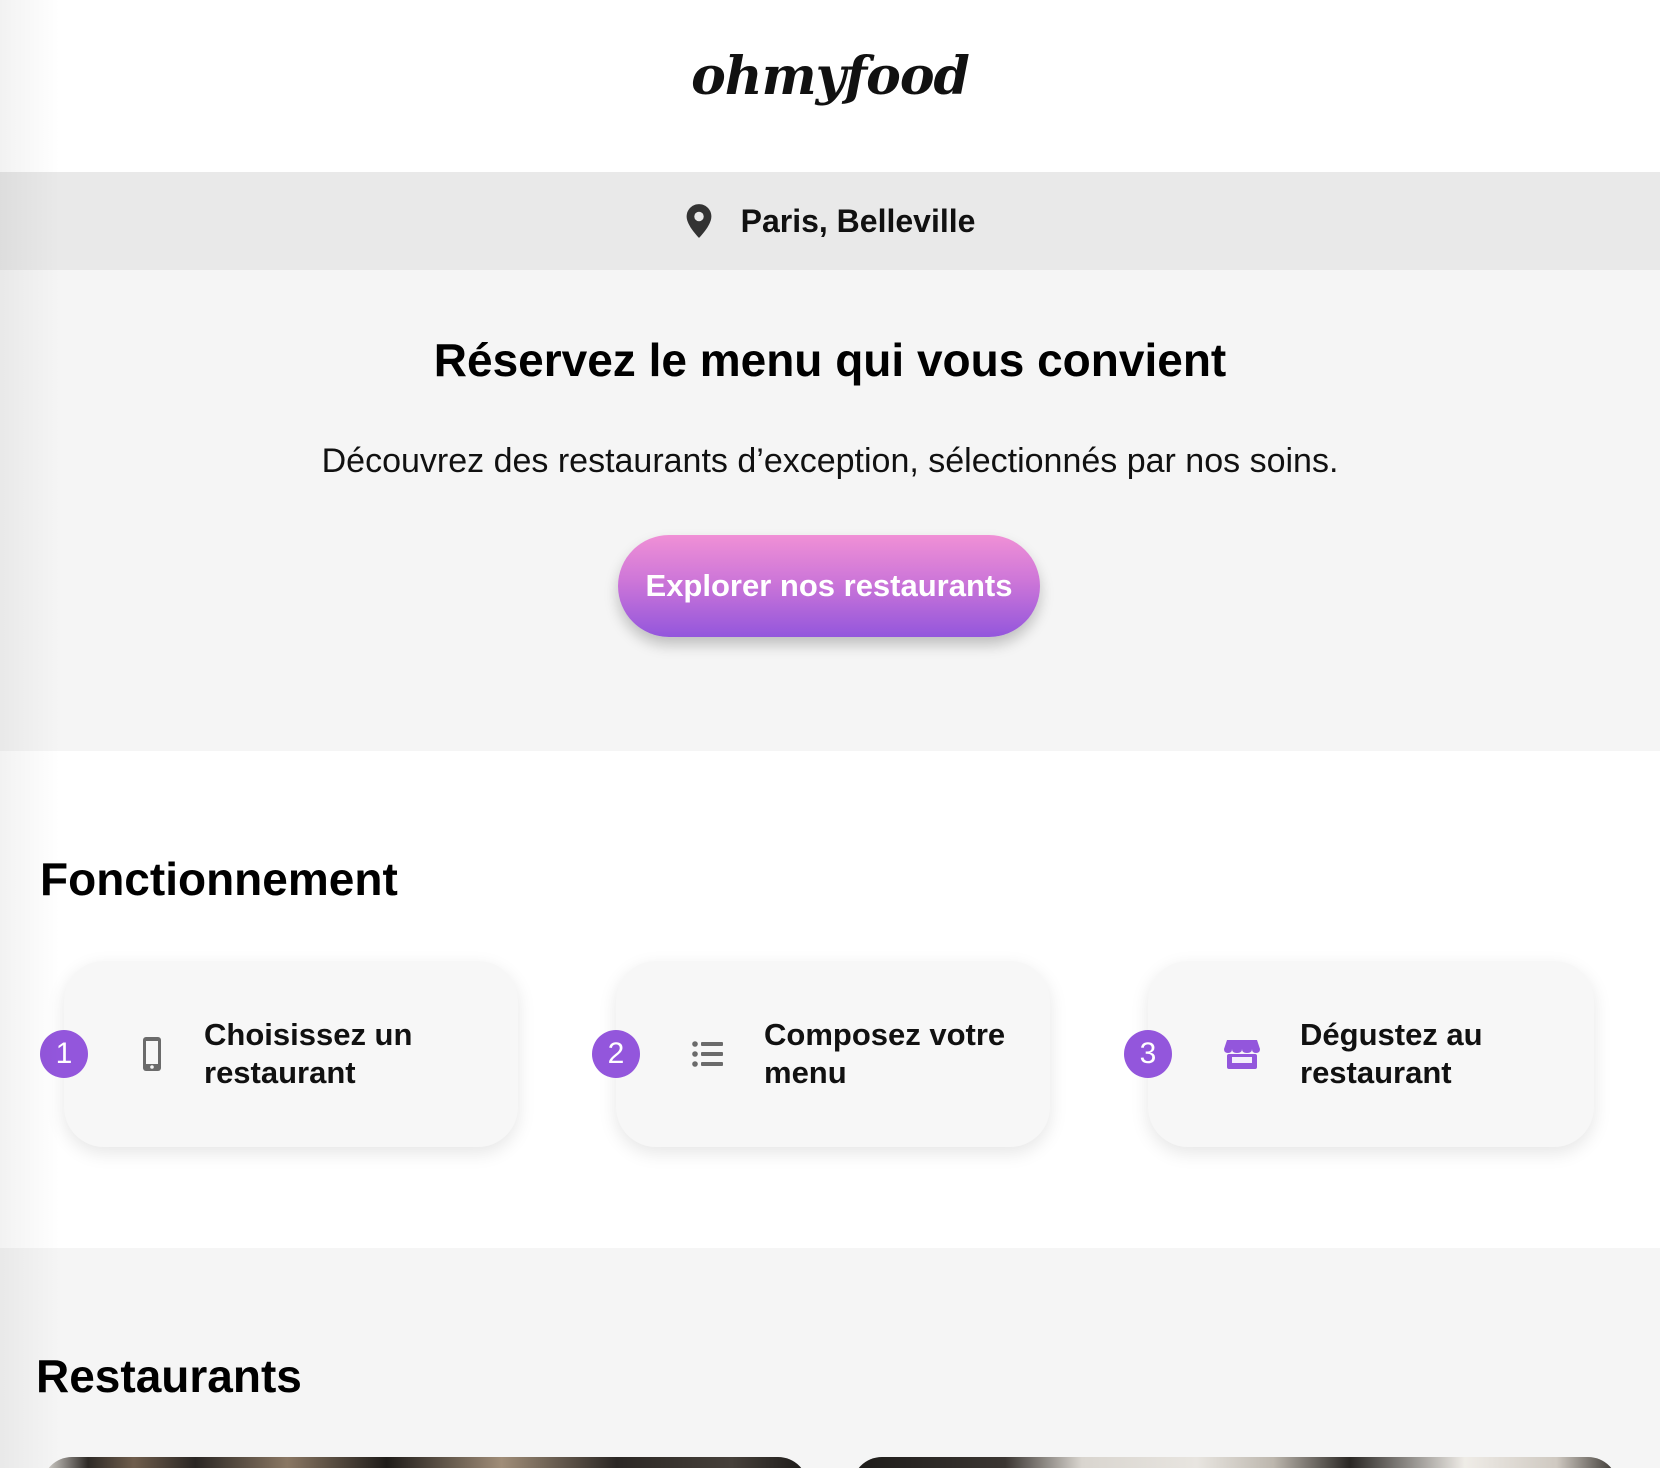  I want to click on step-label-line1: Choisissez un, so click(308, 1034).